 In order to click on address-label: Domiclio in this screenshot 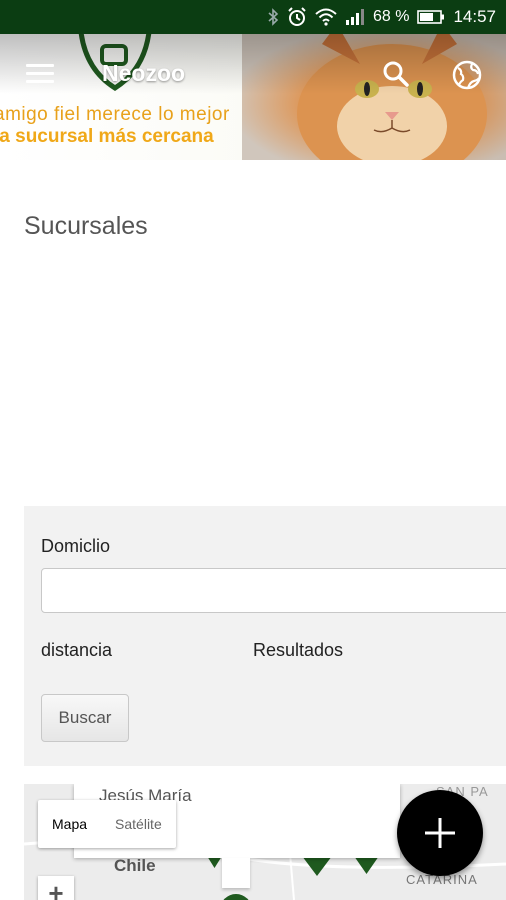, I will do `click(76, 546)`.